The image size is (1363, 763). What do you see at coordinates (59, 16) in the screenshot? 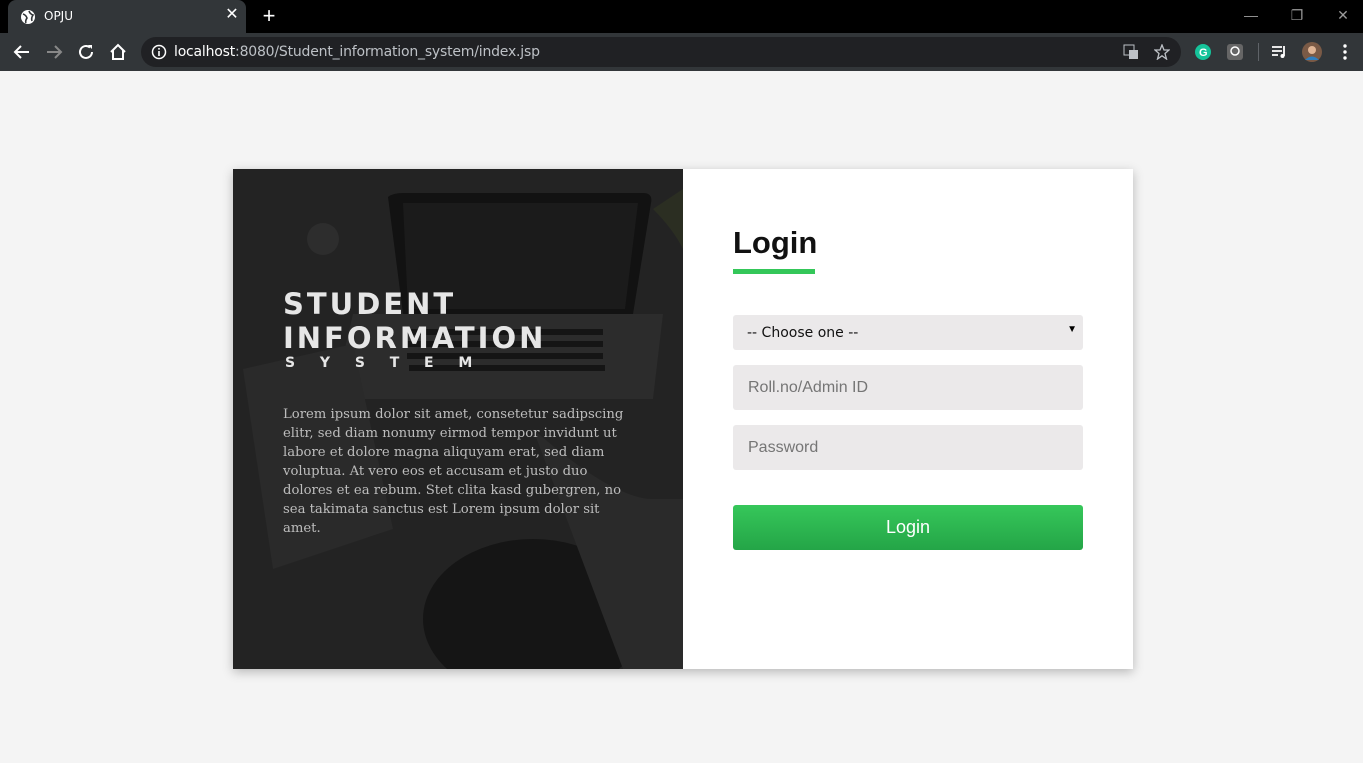
I see `tab-title: OPJU` at bounding box center [59, 16].